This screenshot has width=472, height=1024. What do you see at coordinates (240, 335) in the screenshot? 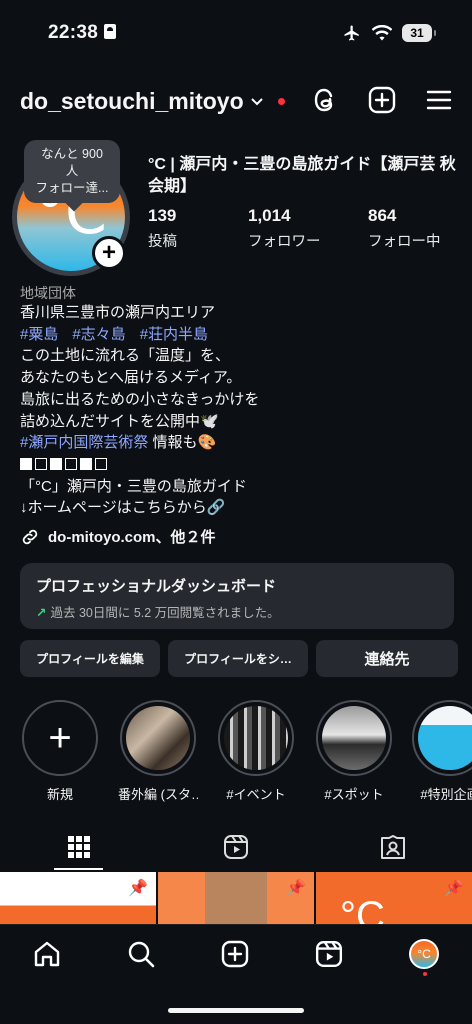
I see `bio-tags: #粟島 #志々島 #荘内半島` at bounding box center [240, 335].